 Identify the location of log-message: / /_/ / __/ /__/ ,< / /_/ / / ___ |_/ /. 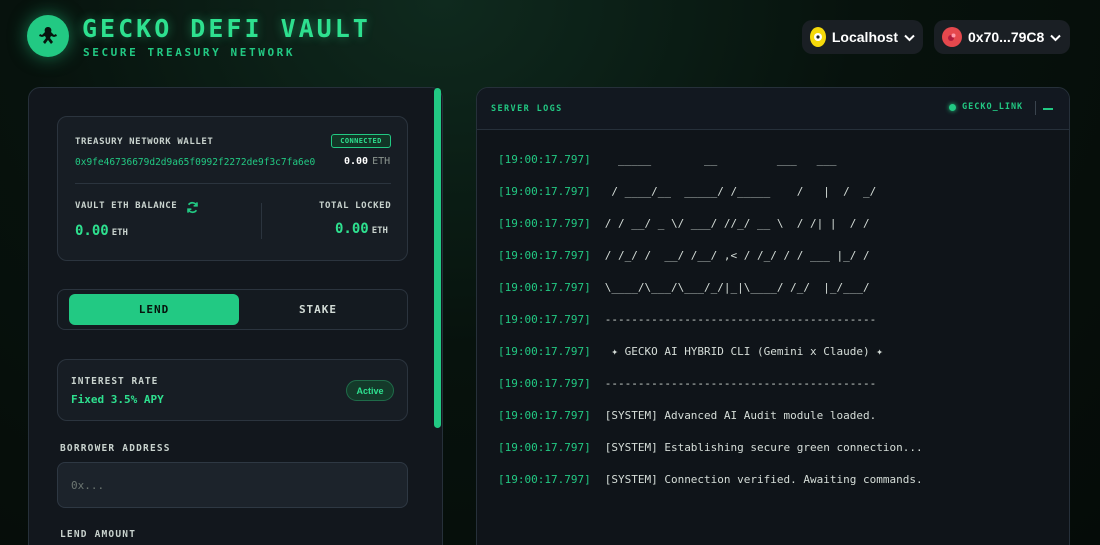
(737, 255).